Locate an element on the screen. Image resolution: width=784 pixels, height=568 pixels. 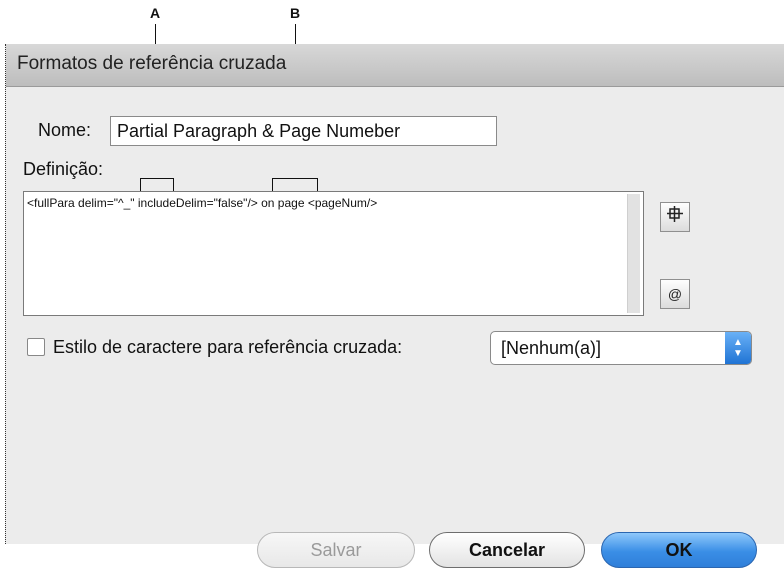
insert-special-character-button: @ is located at coordinates (675, 294).